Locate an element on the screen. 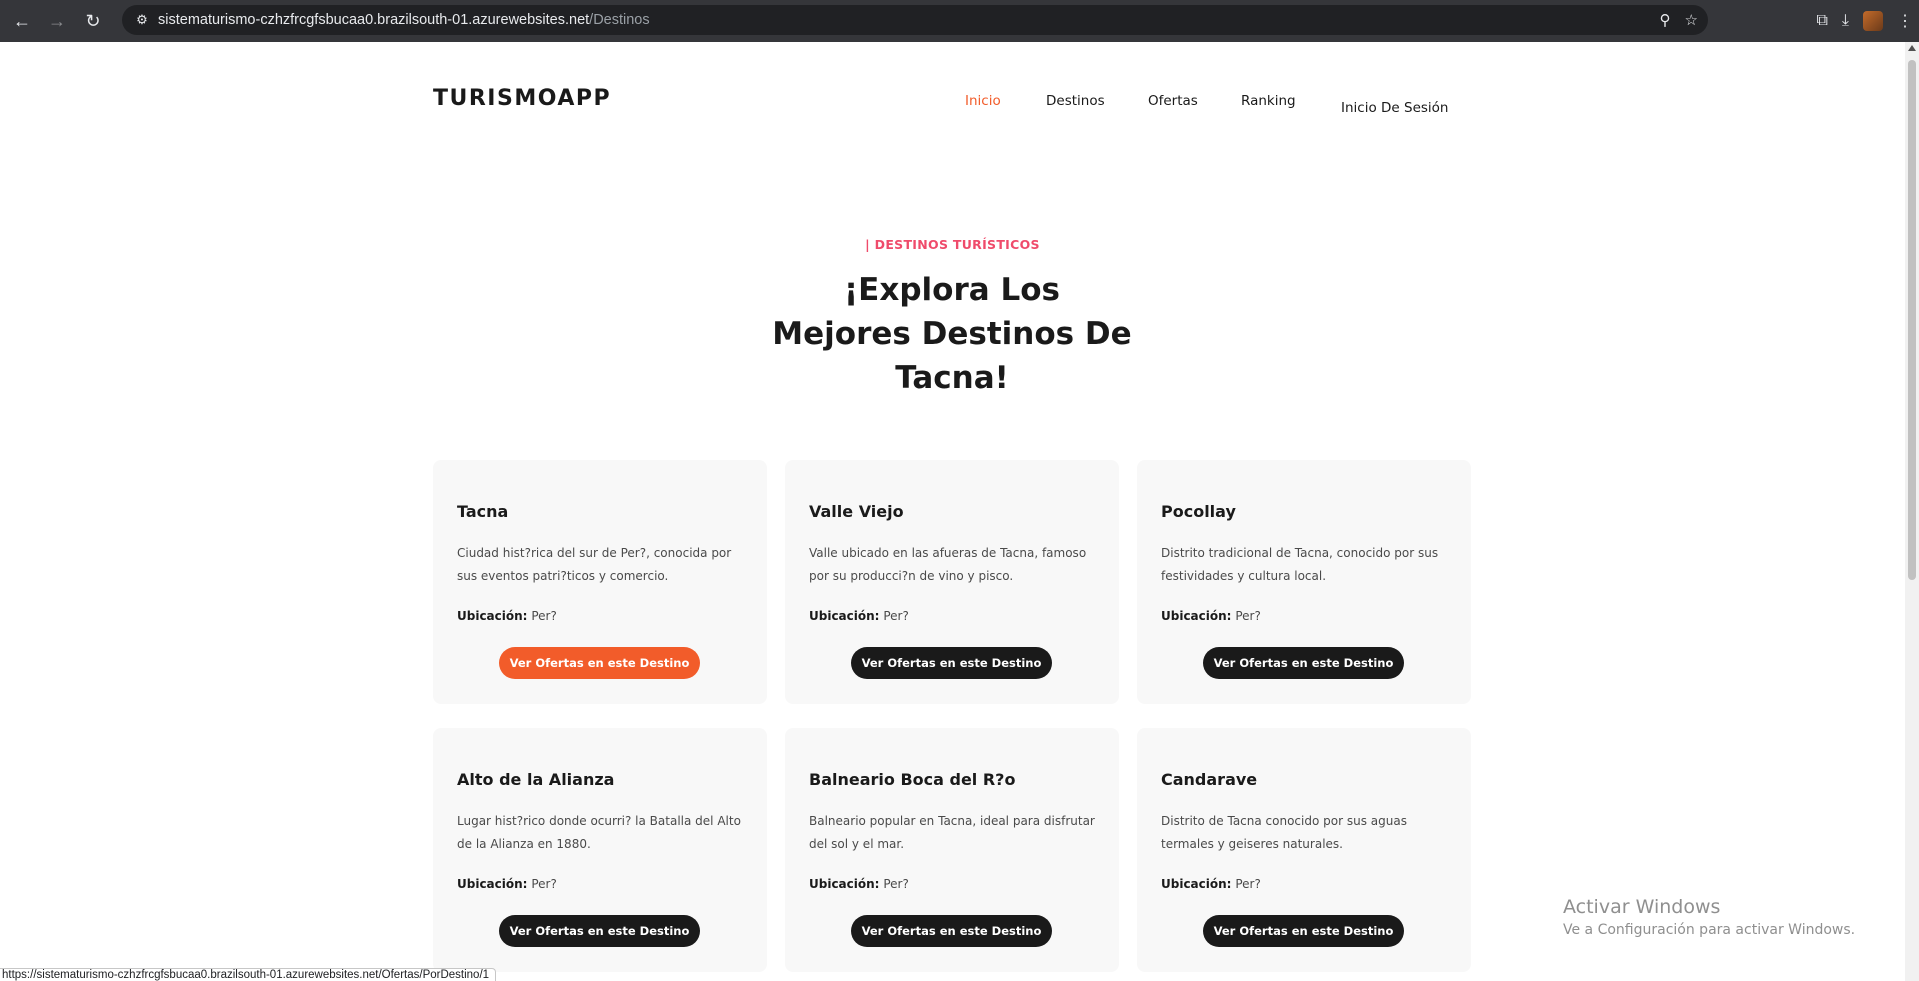 The height and width of the screenshot is (981, 1919). scrollbar is located at coordinates (1912, 511).